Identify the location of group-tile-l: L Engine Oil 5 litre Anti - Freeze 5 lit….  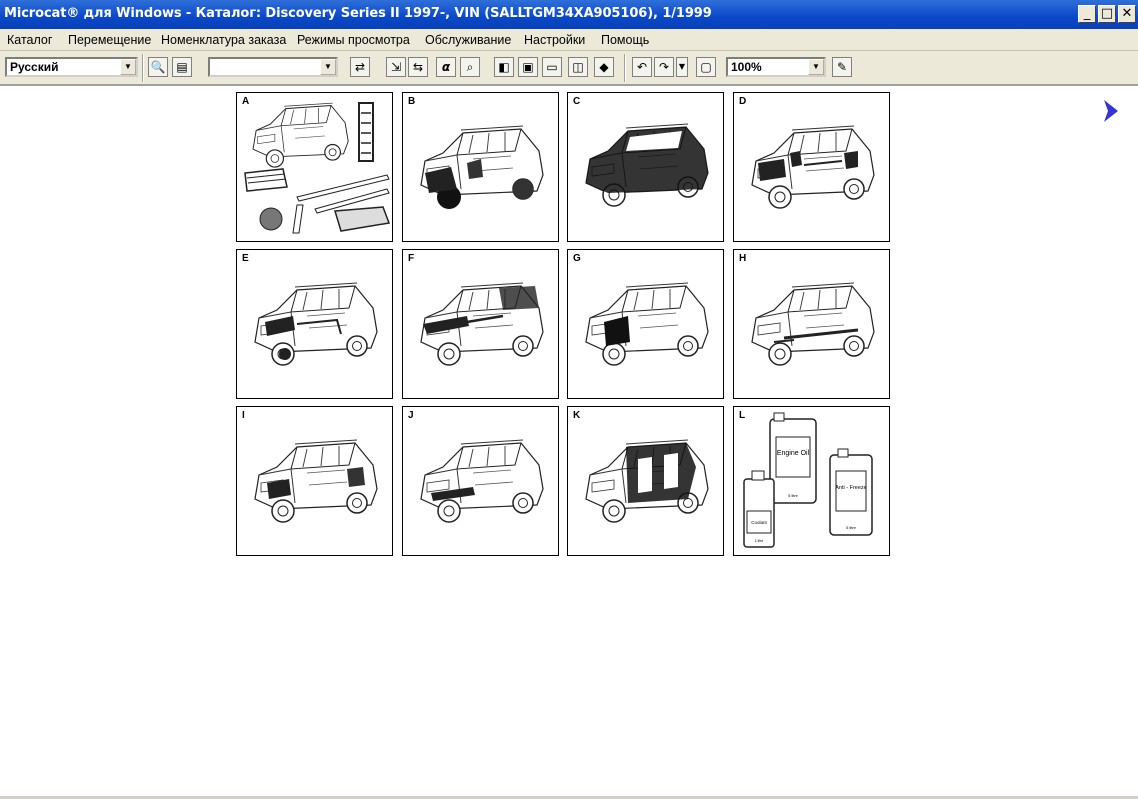
(811, 481).